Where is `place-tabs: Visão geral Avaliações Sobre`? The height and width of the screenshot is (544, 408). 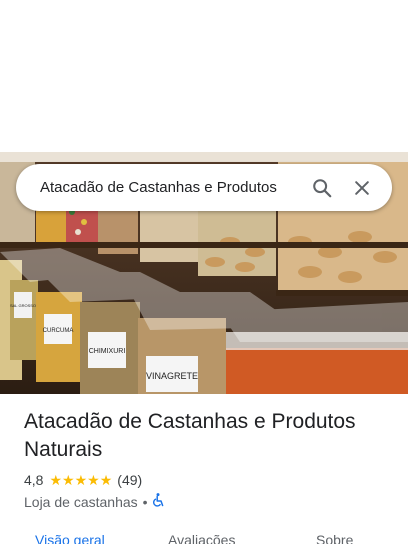 place-tabs: Visão geral Avaliações Sobre is located at coordinates (204, 536).